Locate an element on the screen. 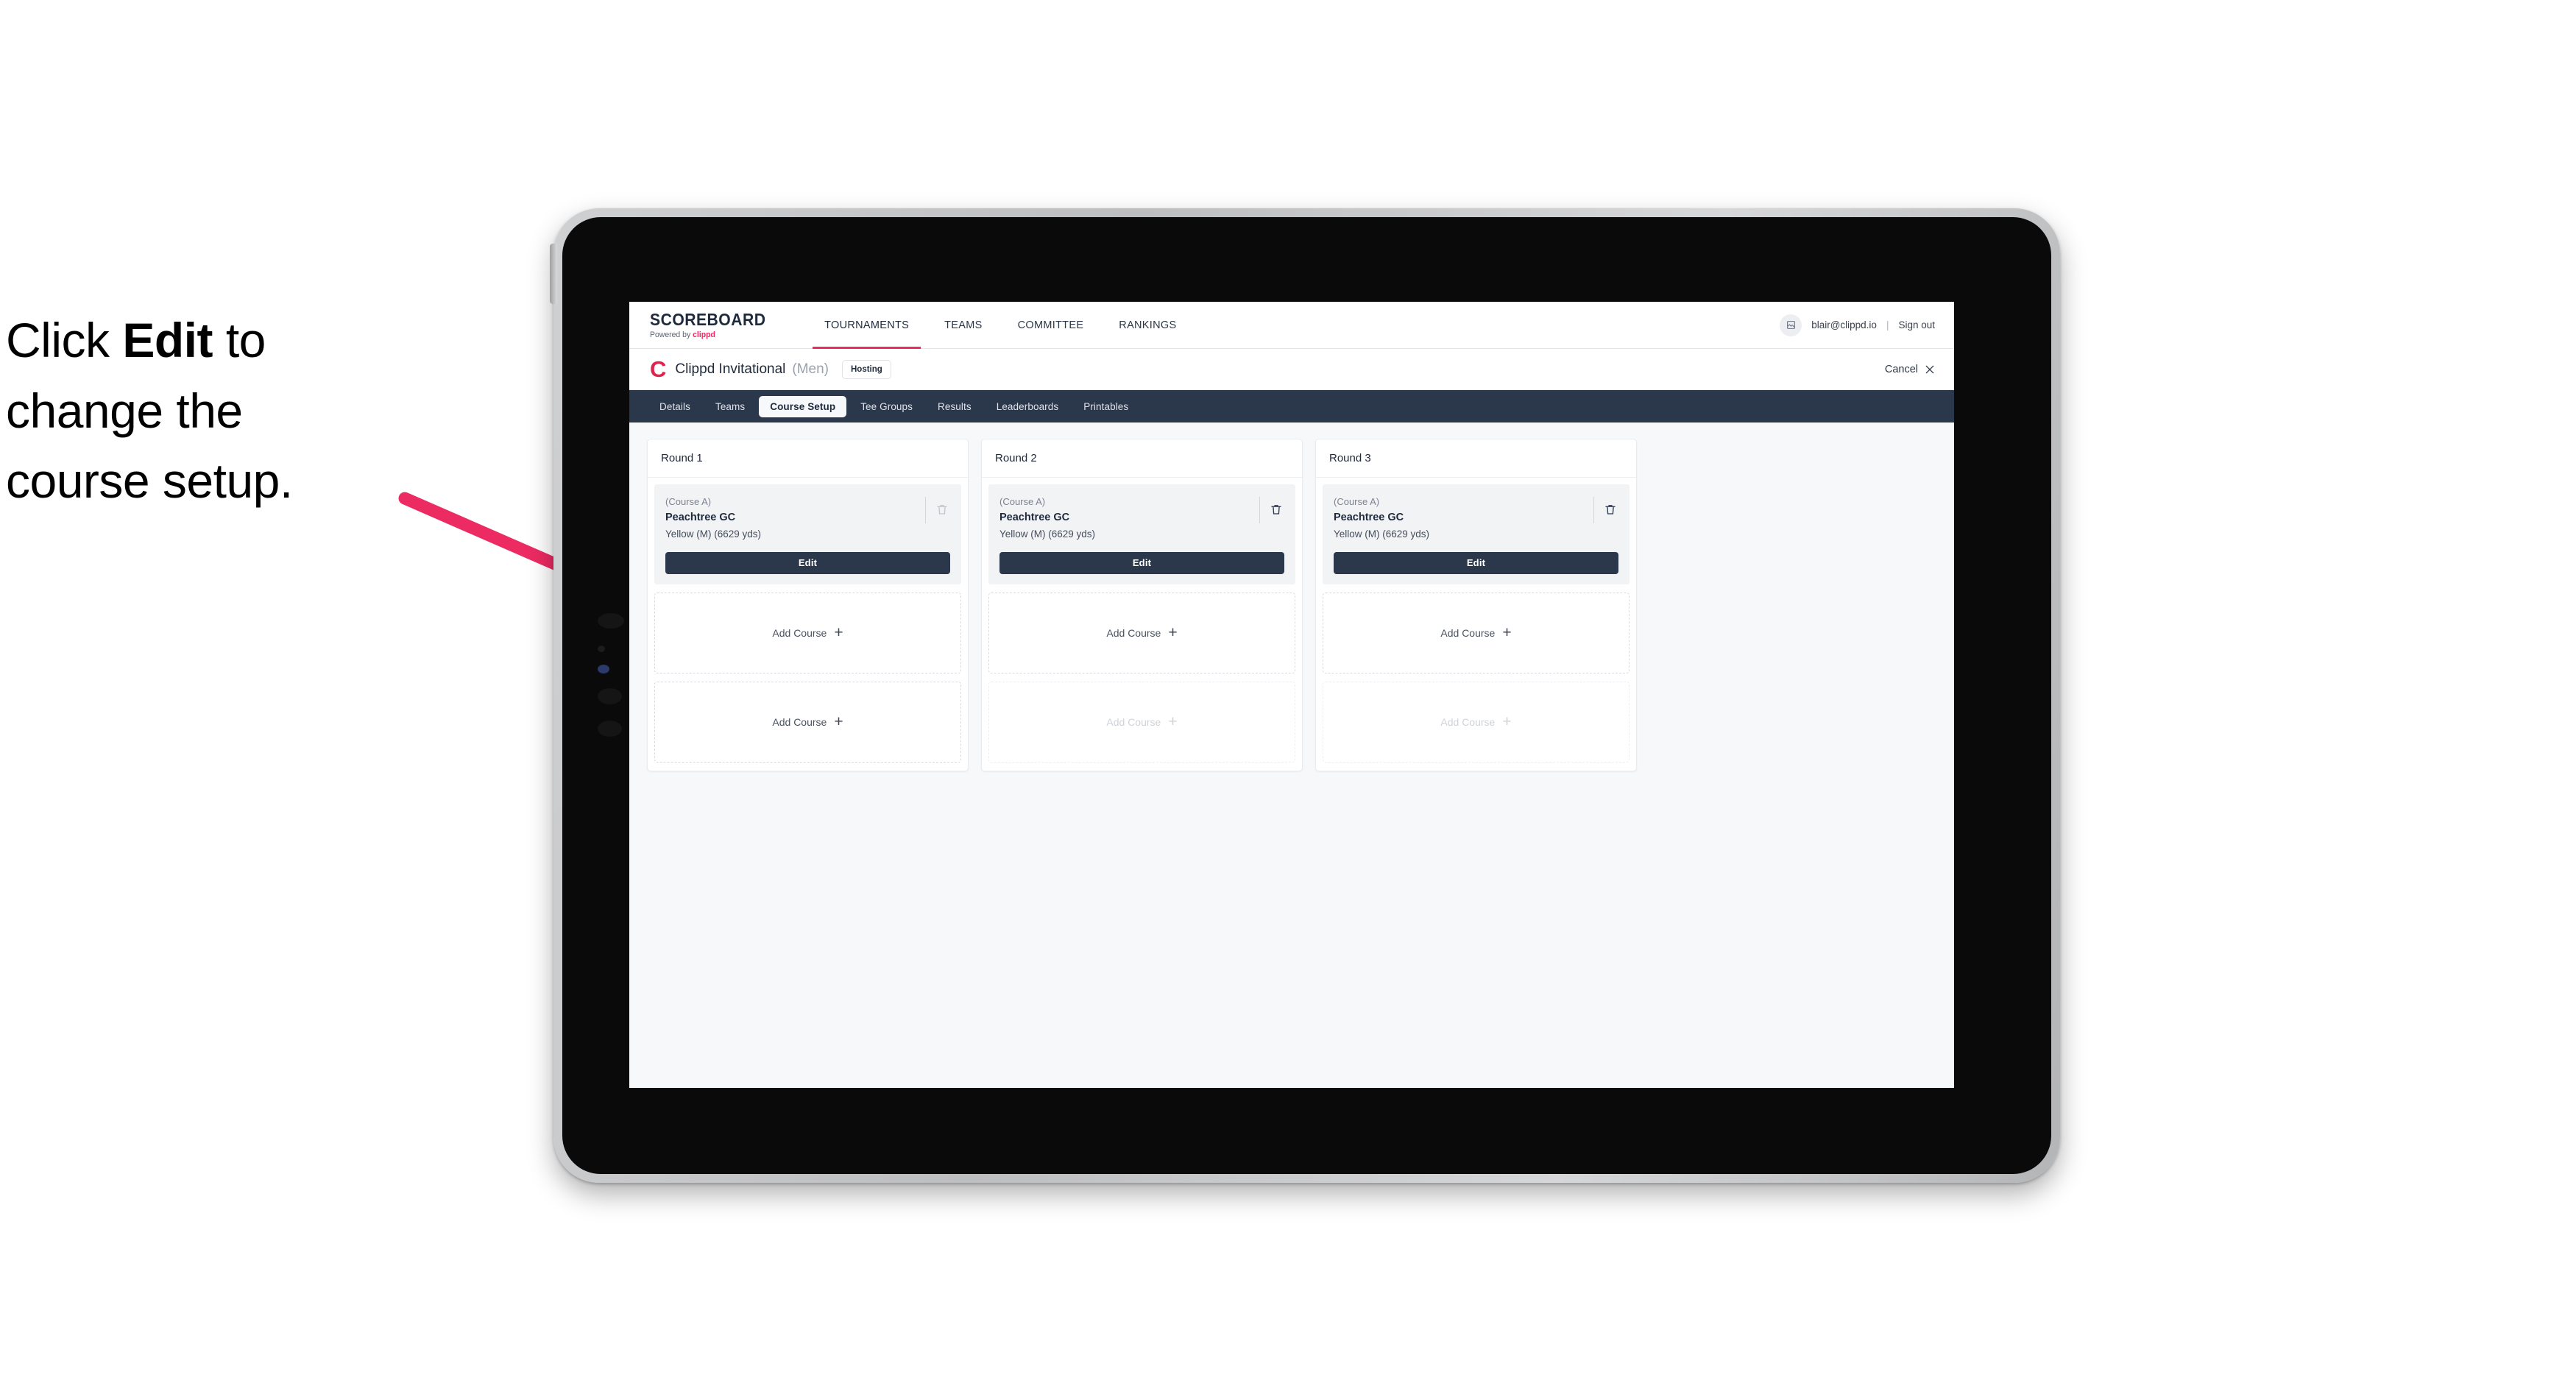 The width and height of the screenshot is (2576, 1386). tablet-power-button is located at coordinates (553, 274).